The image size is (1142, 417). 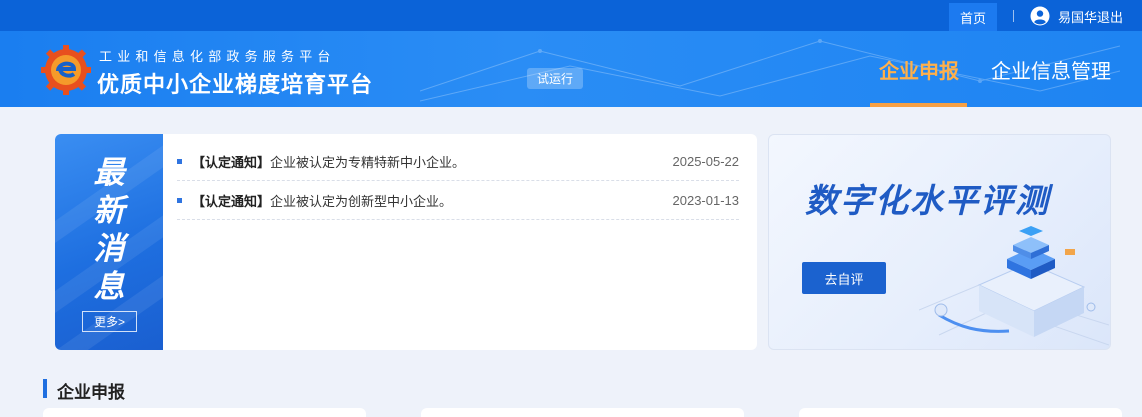 I want to click on latest-news-title: 最 新 消 息, so click(x=109, y=230).